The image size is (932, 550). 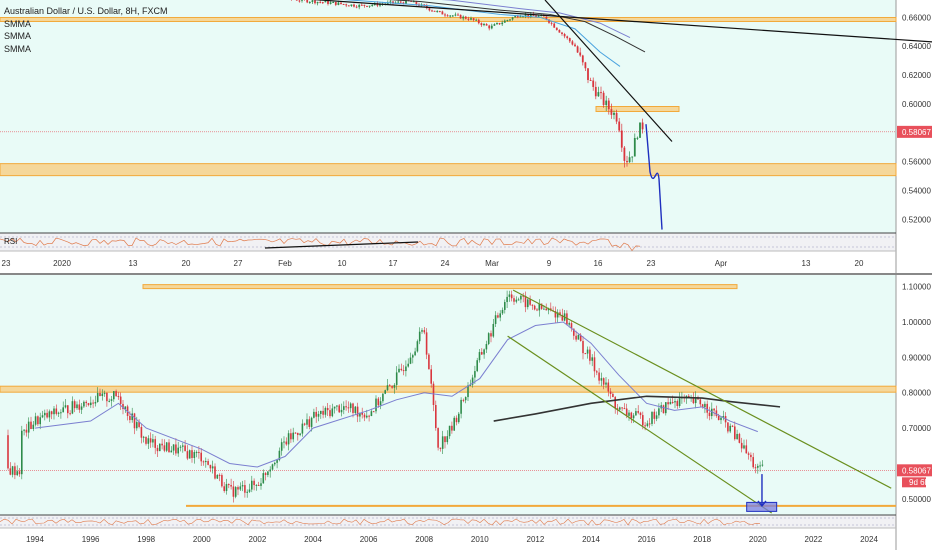 What do you see at coordinates (916, 46) in the screenshot?
I see `price-tick-label: 0.64000` at bounding box center [916, 46].